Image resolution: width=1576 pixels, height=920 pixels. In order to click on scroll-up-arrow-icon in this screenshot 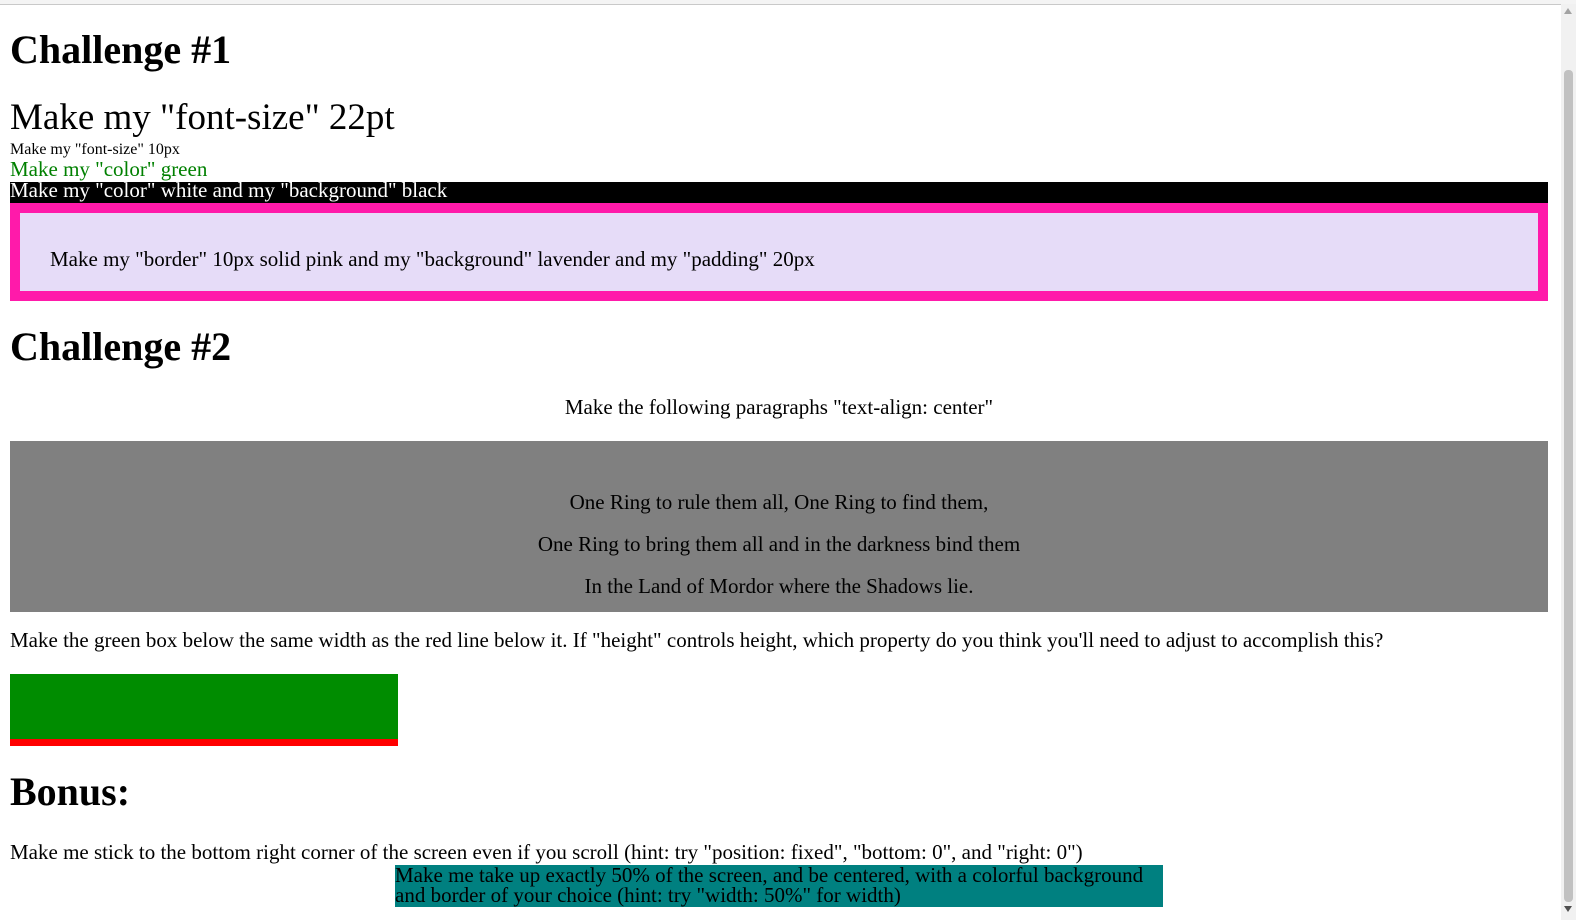, I will do `click(1568, 11)`.